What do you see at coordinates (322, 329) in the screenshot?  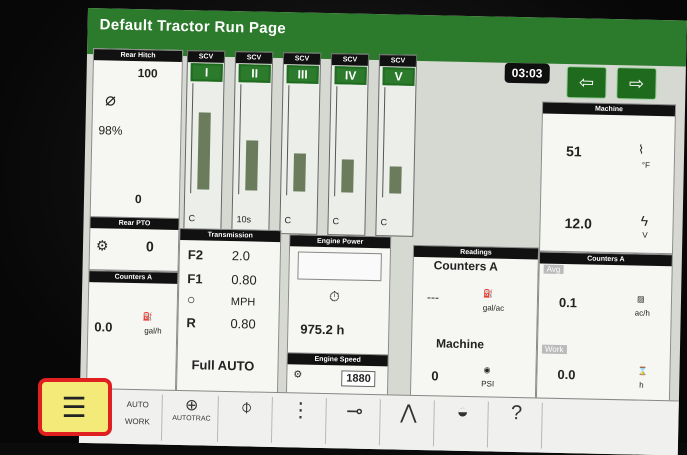 I see `engine-hours: 975.2 h` at bounding box center [322, 329].